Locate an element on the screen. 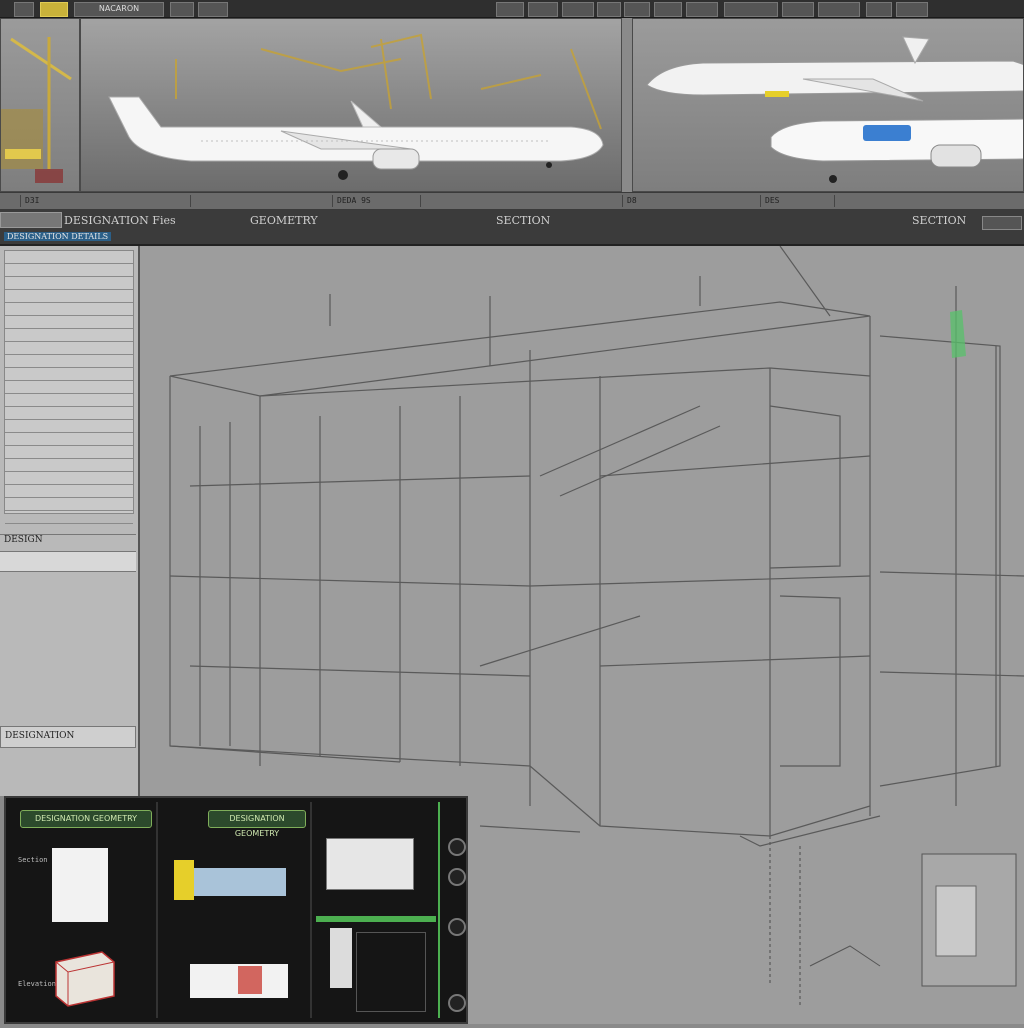 Image resolution: width=1024 pixels, height=1028 pixels. panel-column-preview is located at coordinates (341, 958).